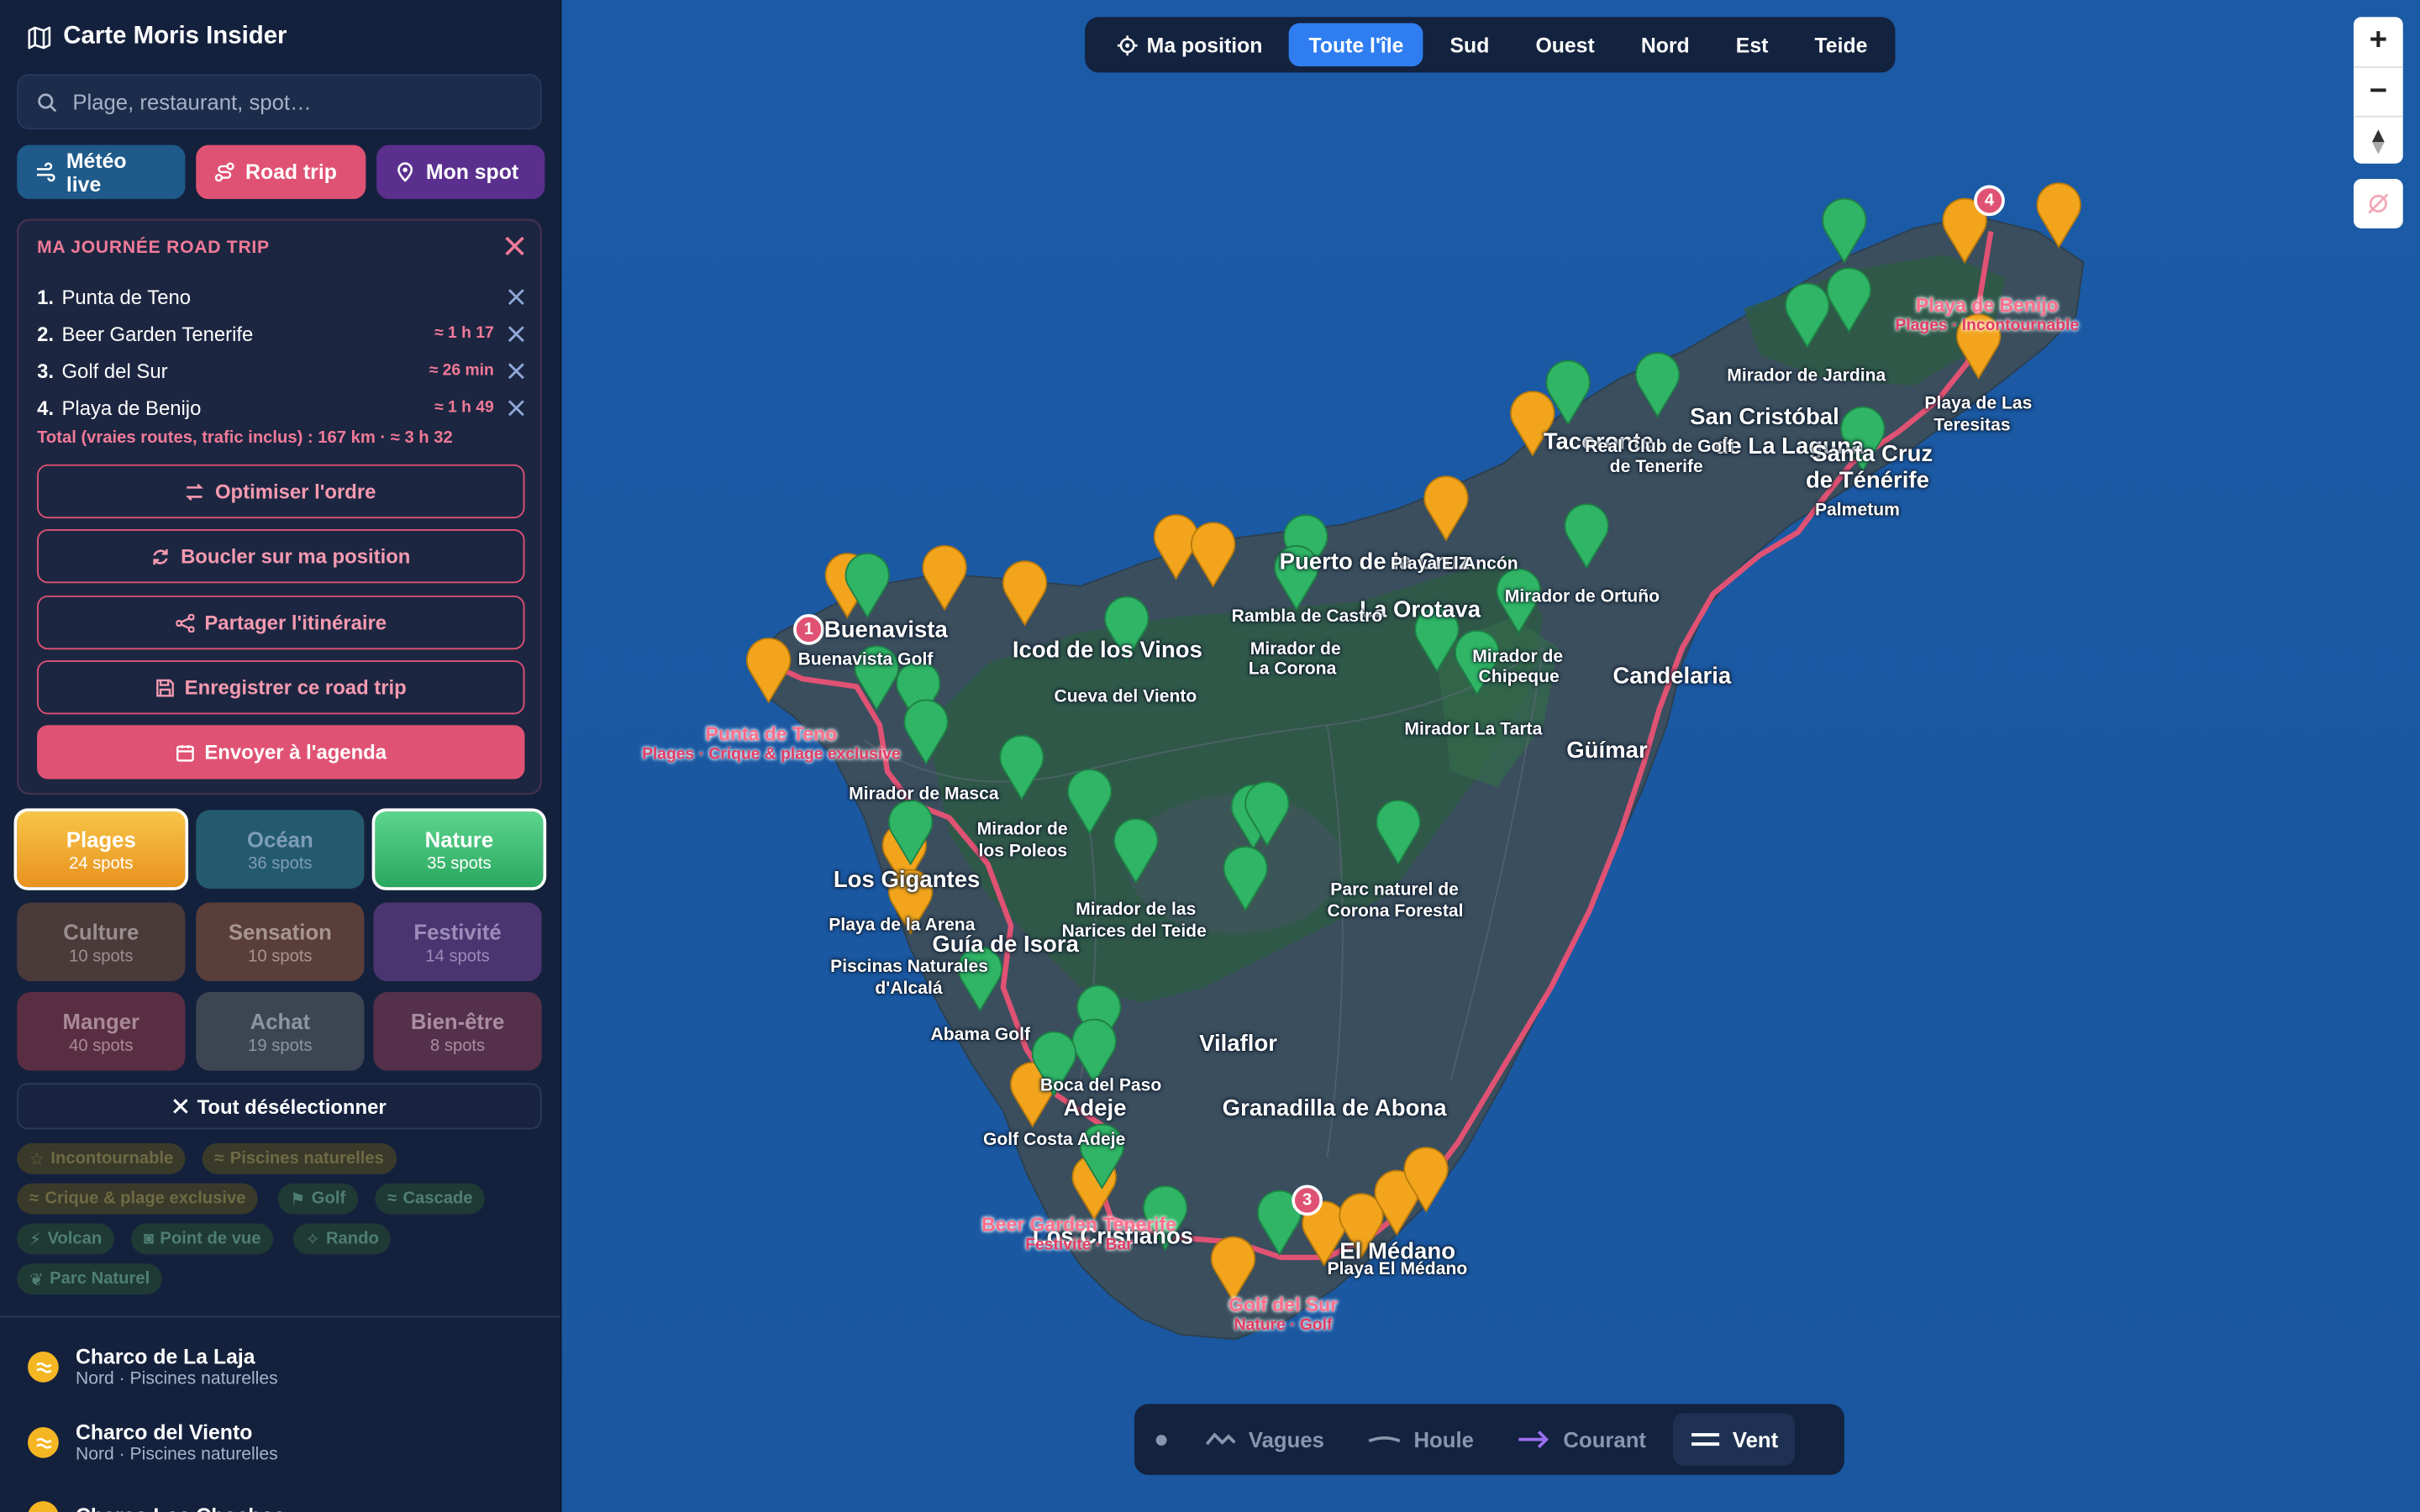  Describe the element at coordinates (1665, 45) in the screenshot. I see `tab-nord: Nord` at that location.